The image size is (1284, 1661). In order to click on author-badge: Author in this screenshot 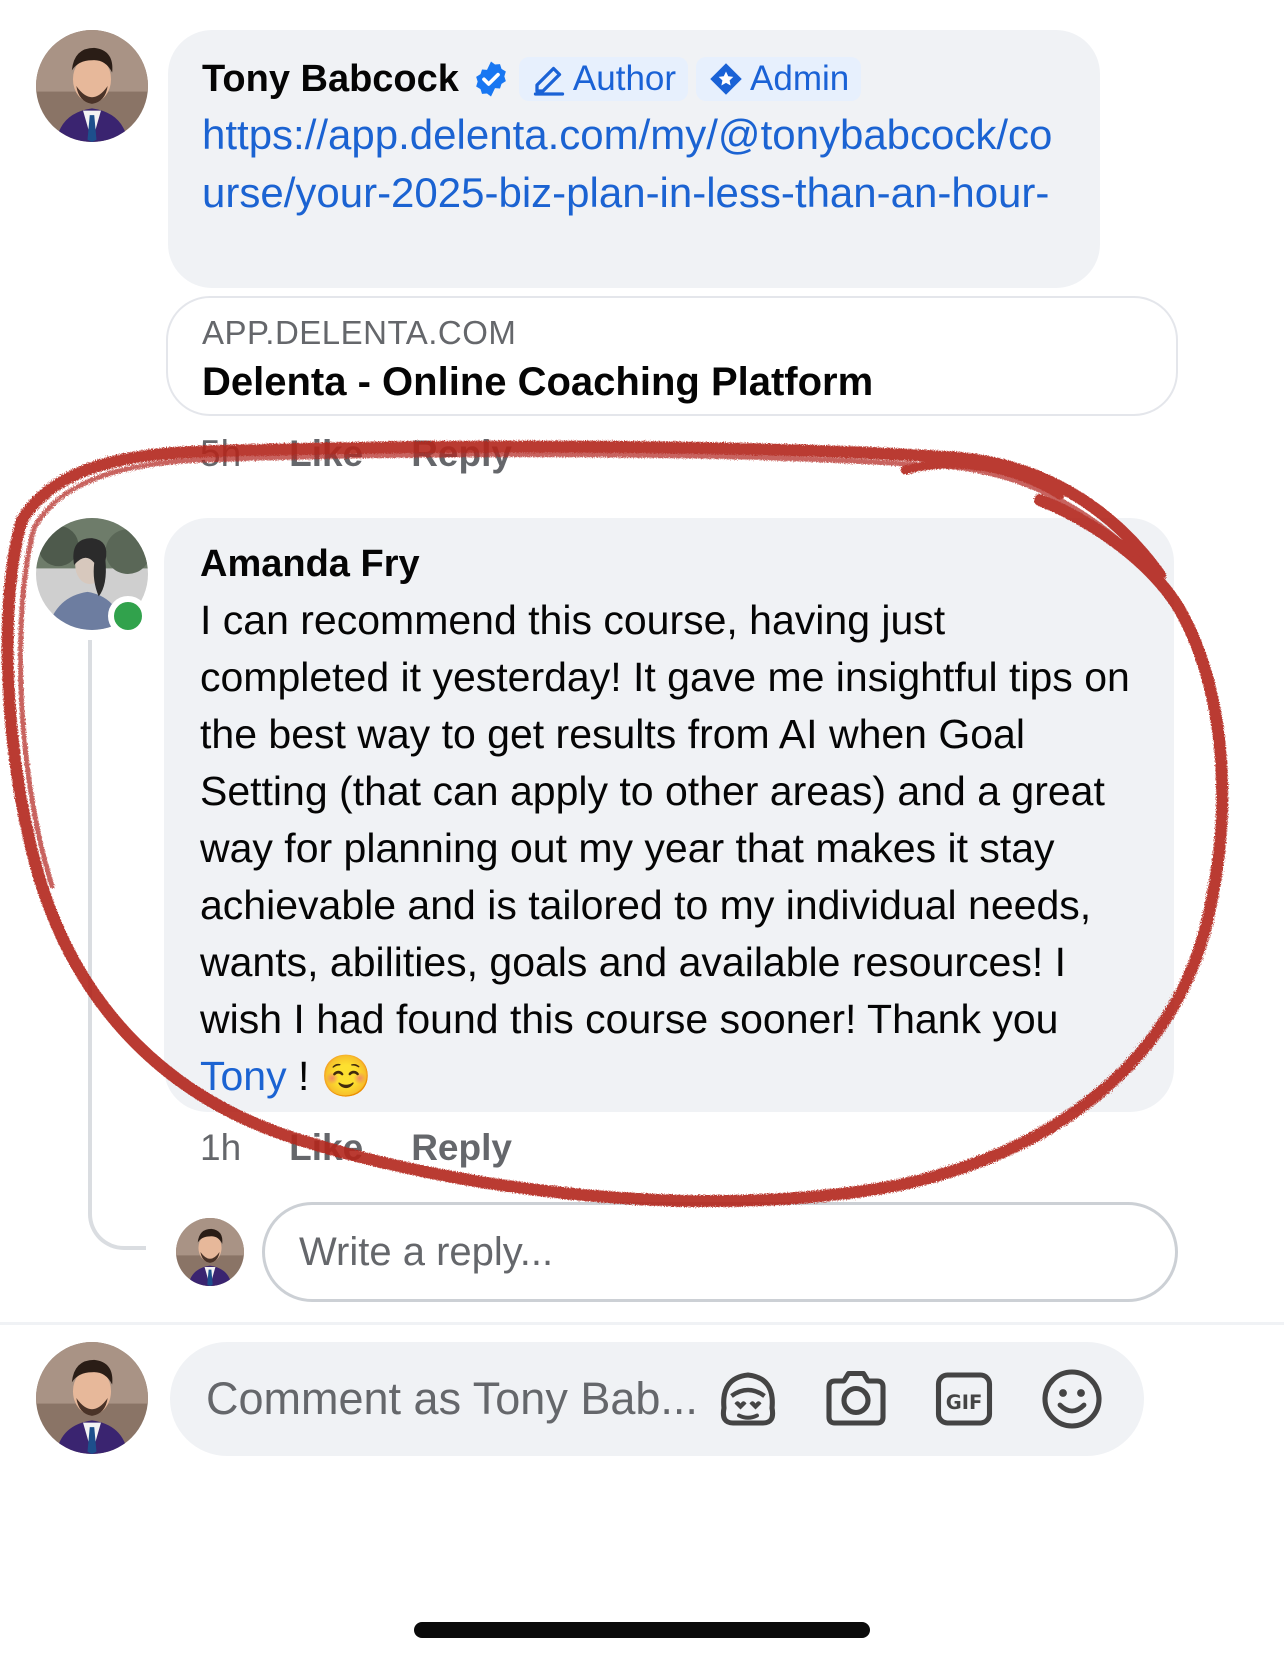, I will do `click(603, 79)`.